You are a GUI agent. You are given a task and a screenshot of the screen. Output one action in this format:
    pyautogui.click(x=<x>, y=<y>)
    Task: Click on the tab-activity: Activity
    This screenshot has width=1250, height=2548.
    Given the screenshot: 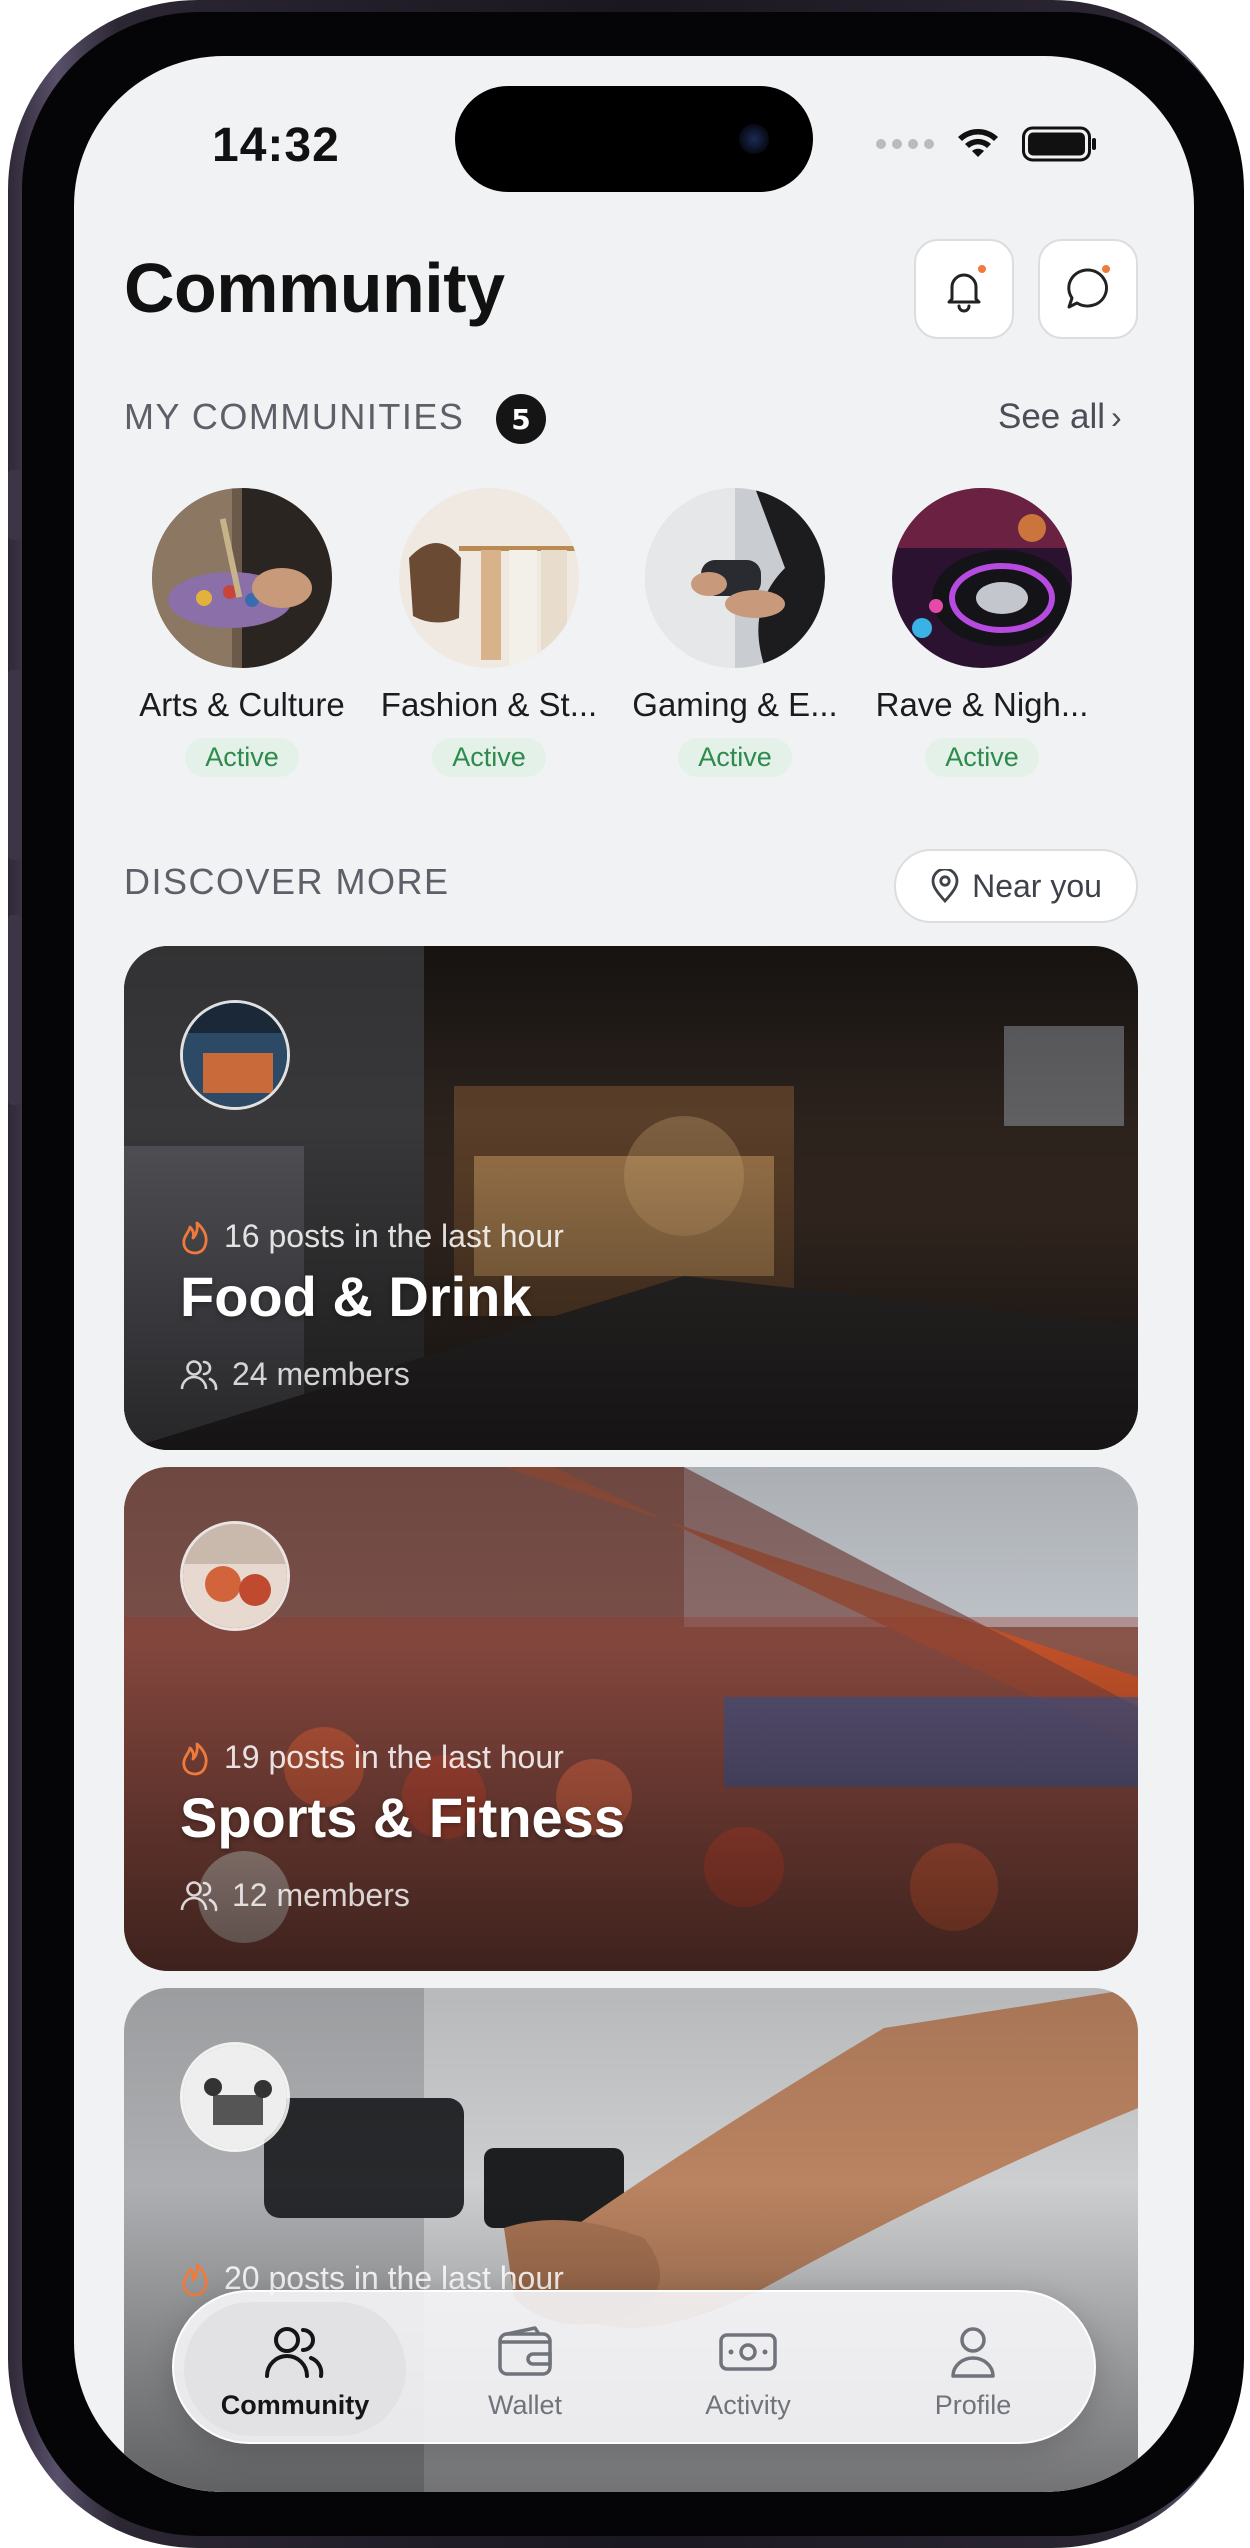 What is the action you would take?
    pyautogui.click(x=748, y=2369)
    